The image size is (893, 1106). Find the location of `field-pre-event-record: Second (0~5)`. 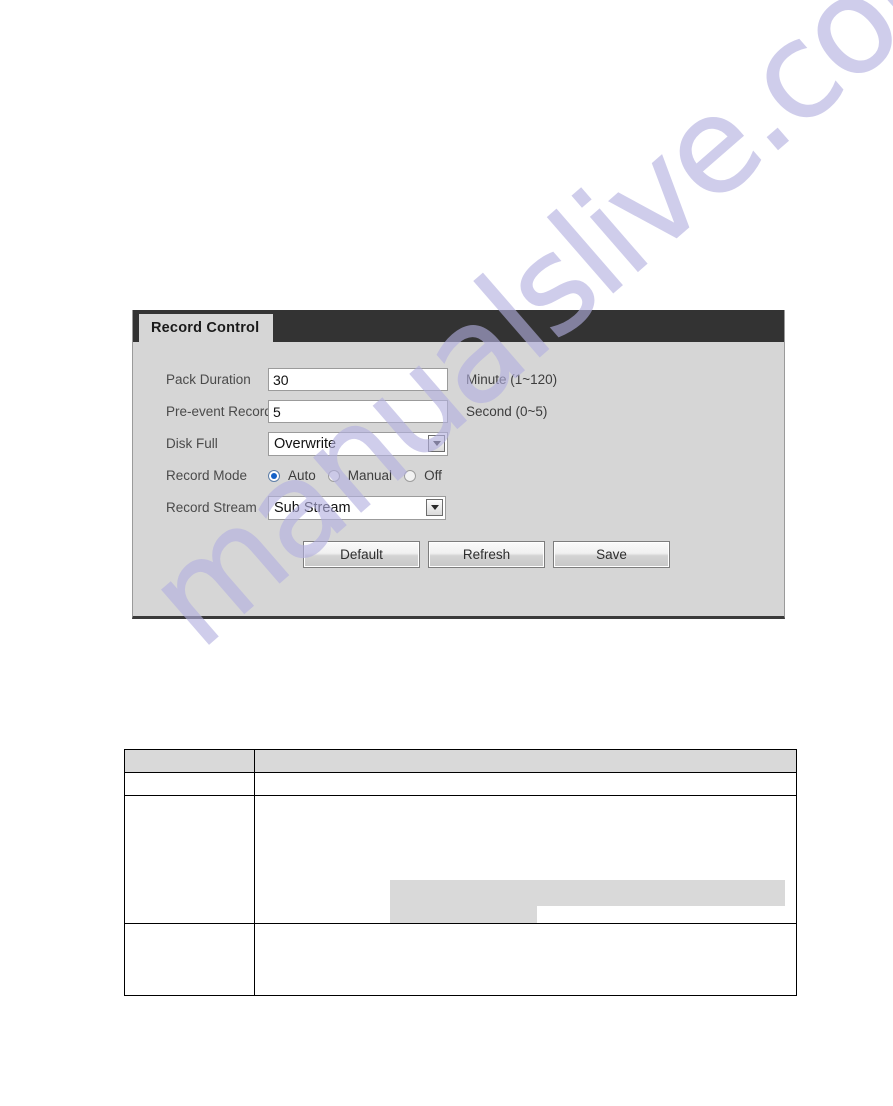

field-pre-event-record: Second (0~5) is located at coordinates (407, 411).